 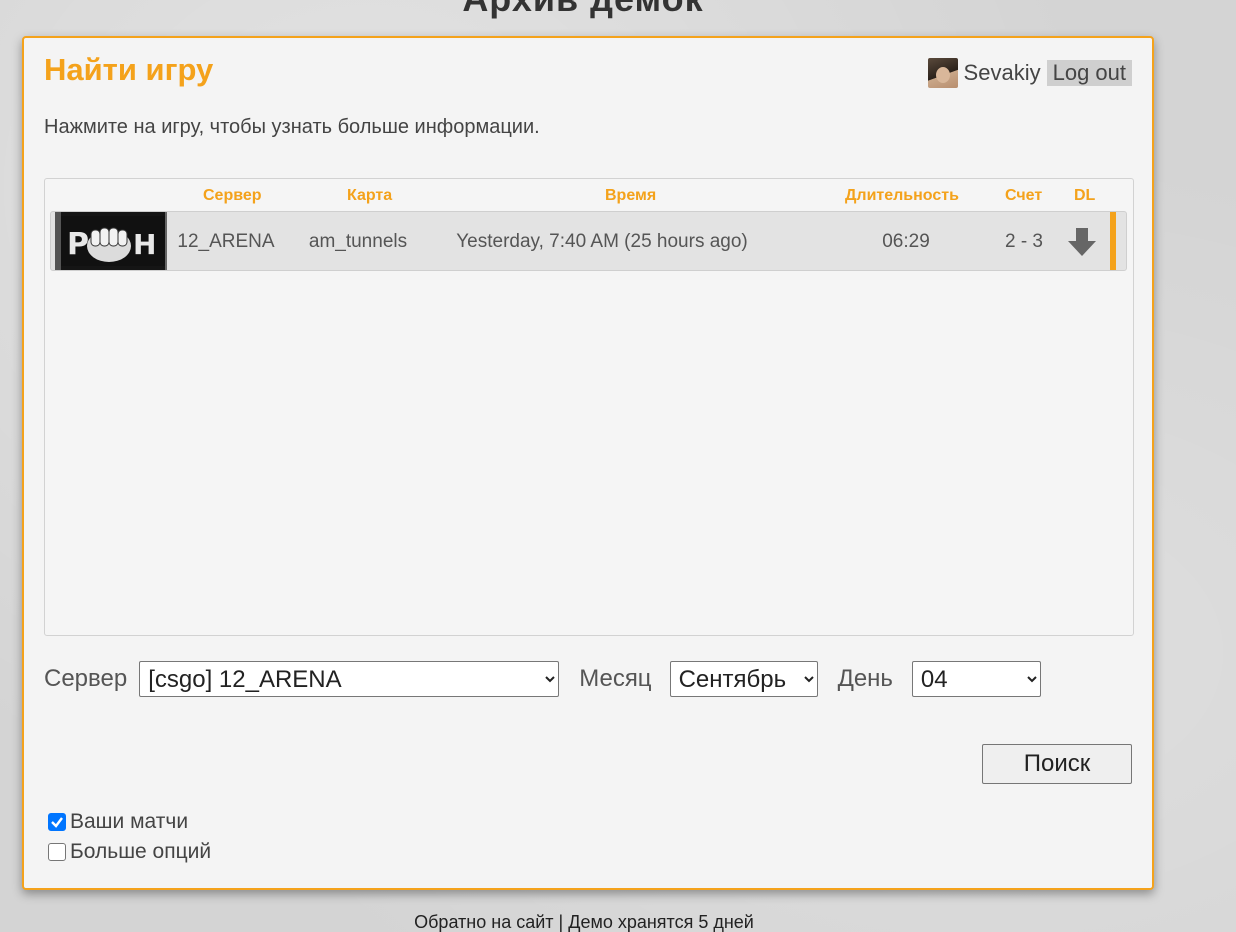 What do you see at coordinates (1023, 196) in the screenshot?
I see `column-header-score: Счет` at bounding box center [1023, 196].